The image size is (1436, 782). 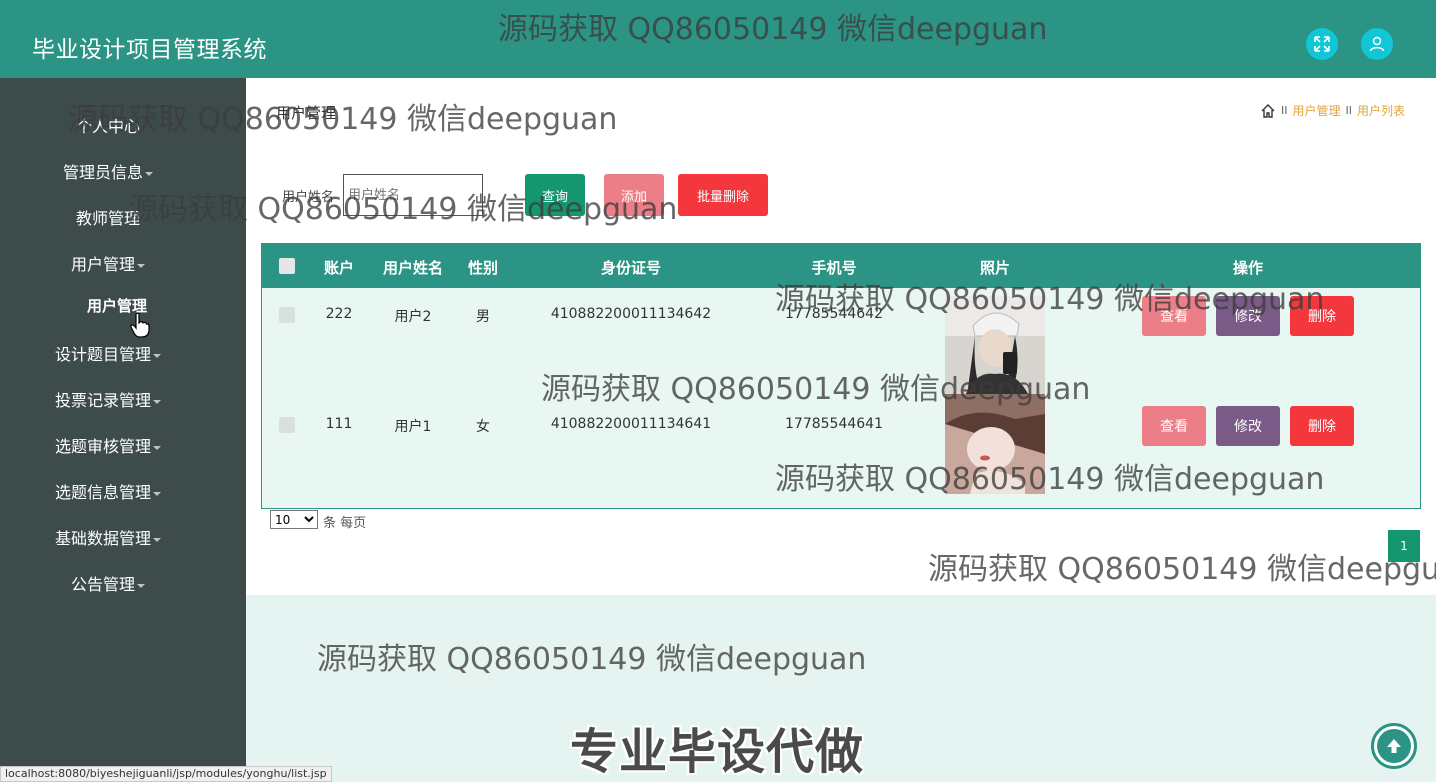 What do you see at coordinates (339, 268) in the screenshot?
I see `col-account: 账户` at bounding box center [339, 268].